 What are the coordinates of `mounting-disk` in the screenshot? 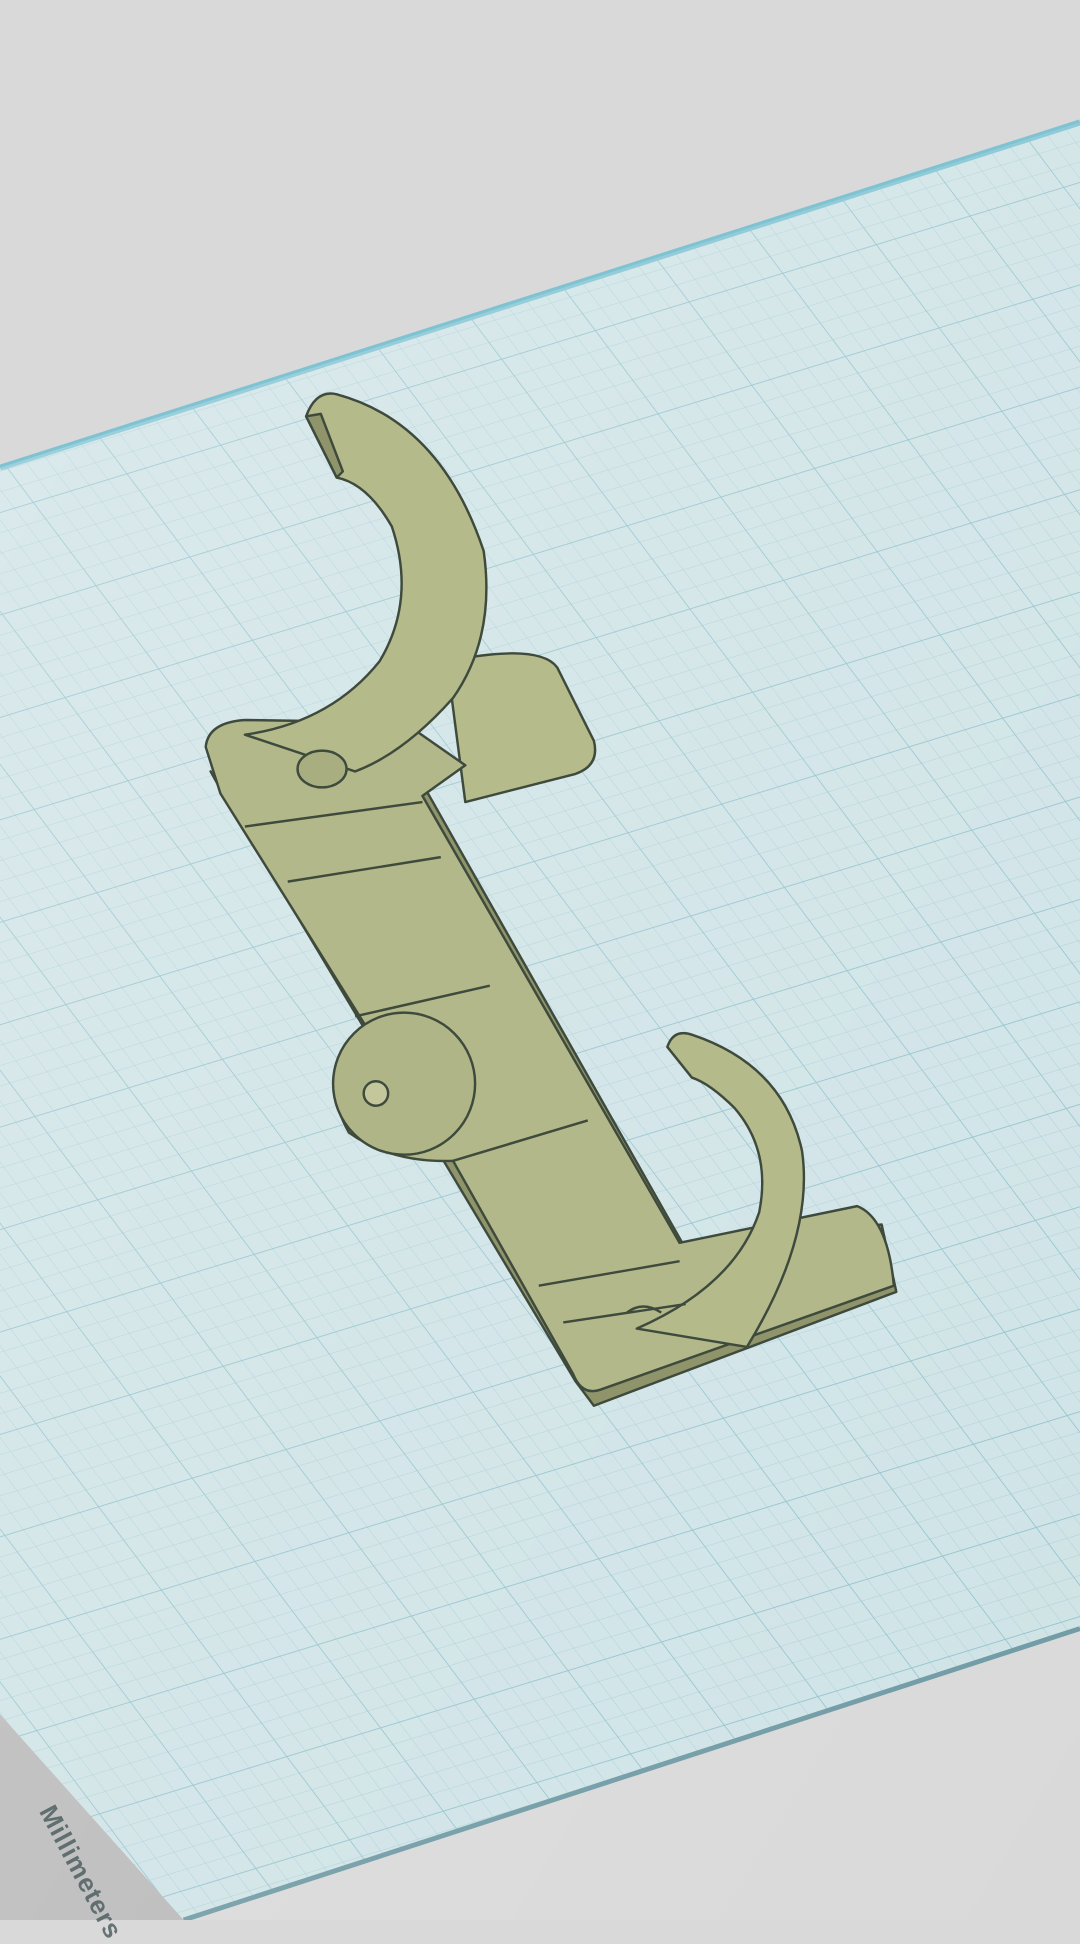 It's located at (404, 1083).